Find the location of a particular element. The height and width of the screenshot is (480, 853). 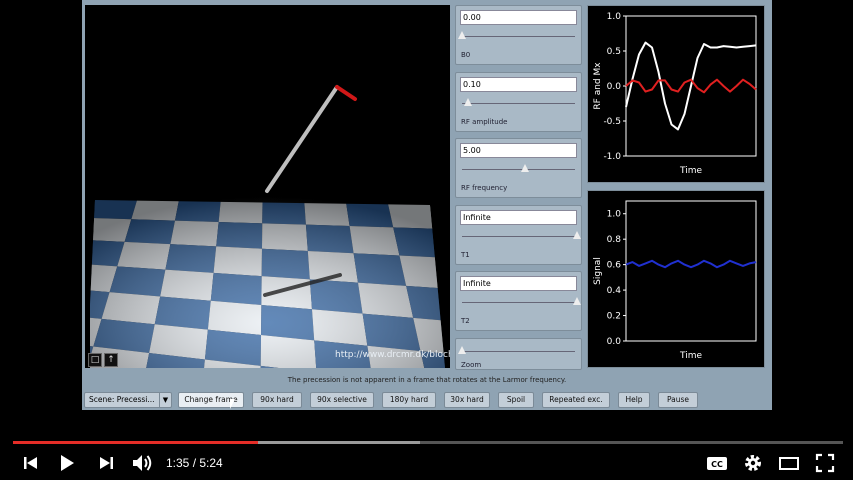

bloch-url: http://www.drcmr.dk/bloch is located at coordinates (392, 355).